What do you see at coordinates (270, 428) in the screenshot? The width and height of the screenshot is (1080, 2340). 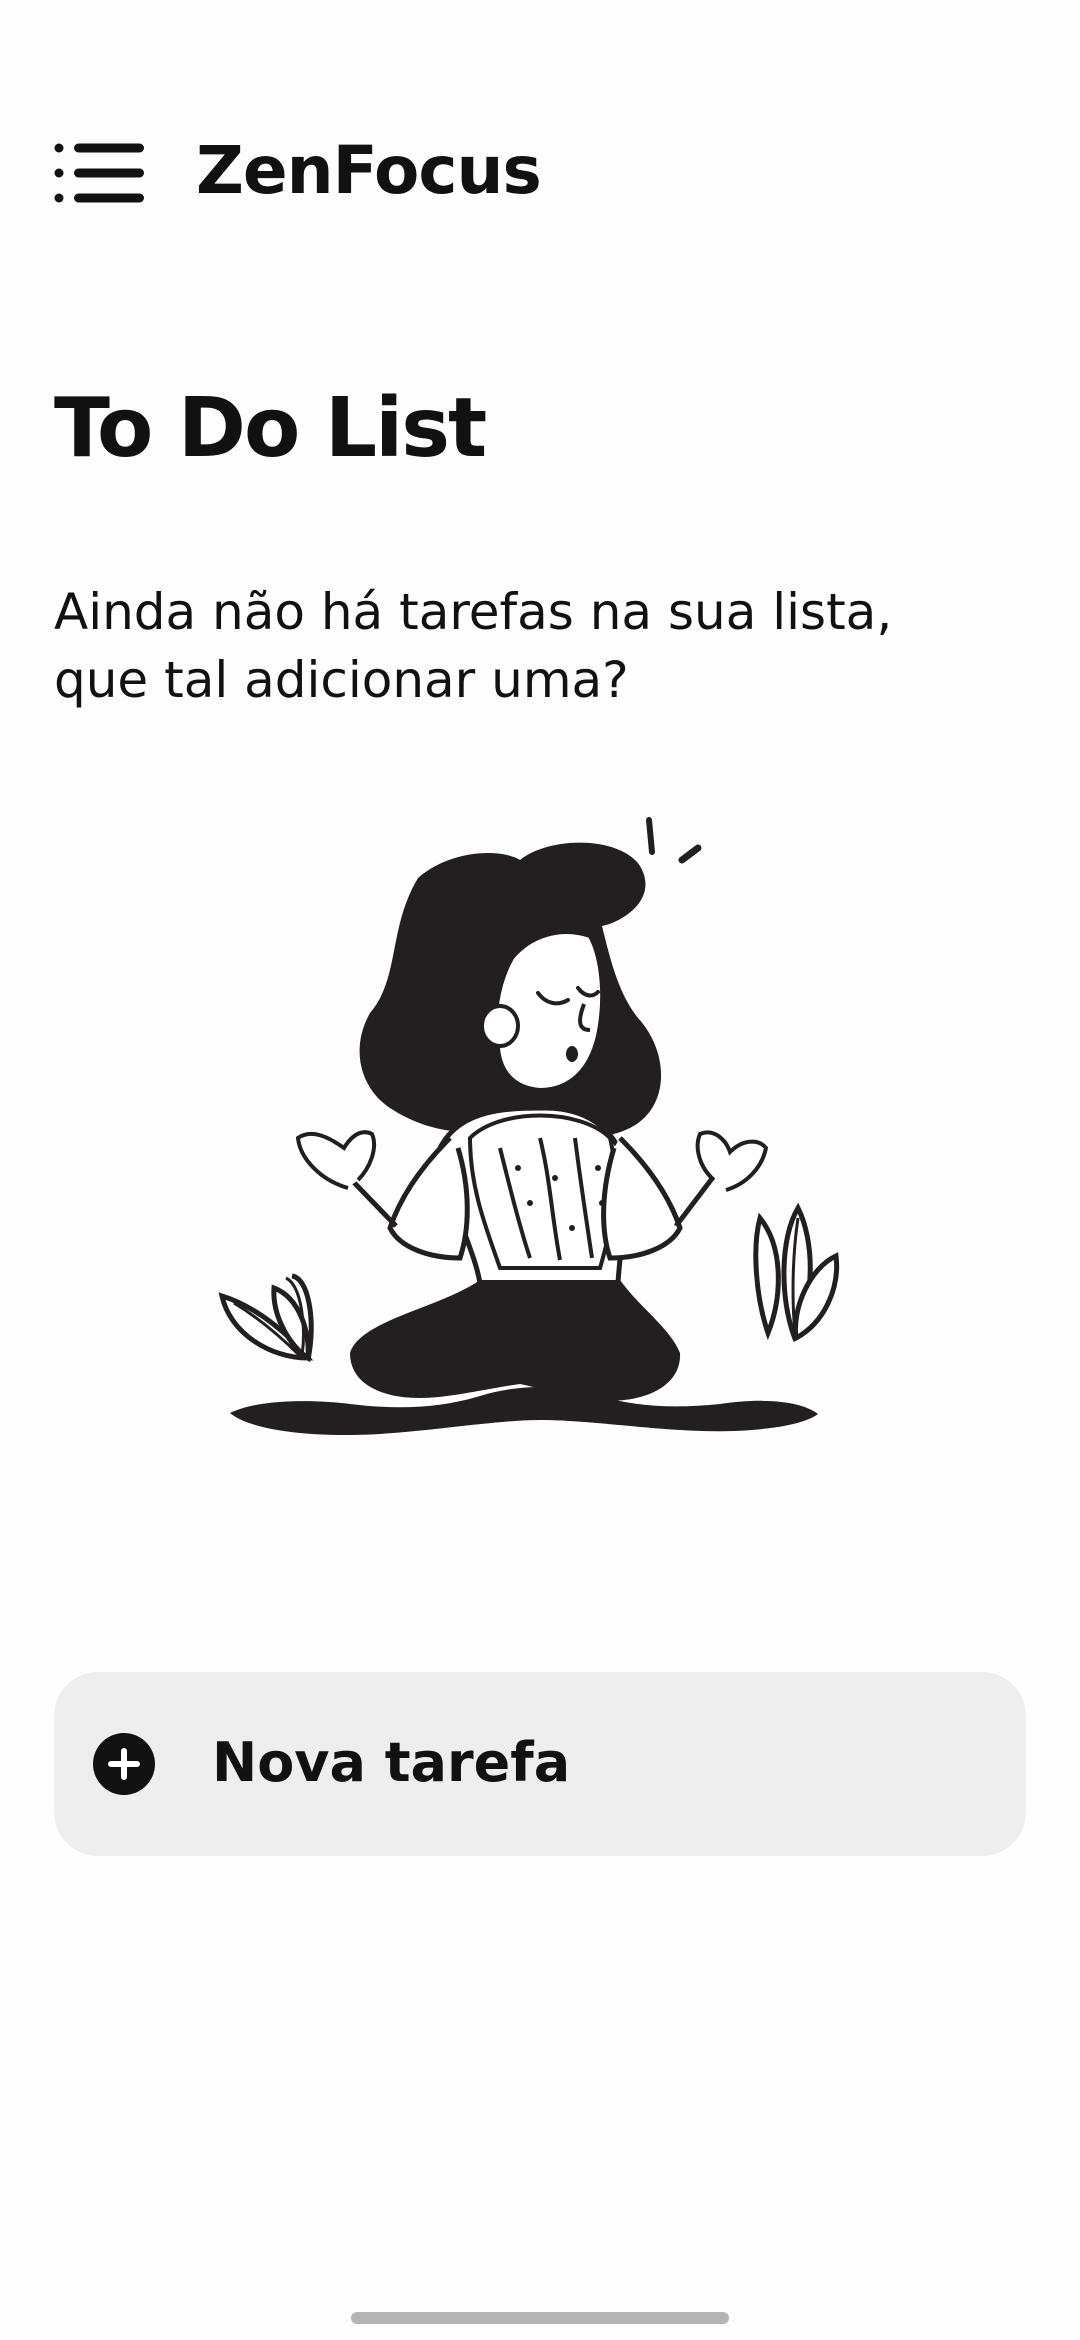 I see `page-title: To Do List` at bounding box center [270, 428].